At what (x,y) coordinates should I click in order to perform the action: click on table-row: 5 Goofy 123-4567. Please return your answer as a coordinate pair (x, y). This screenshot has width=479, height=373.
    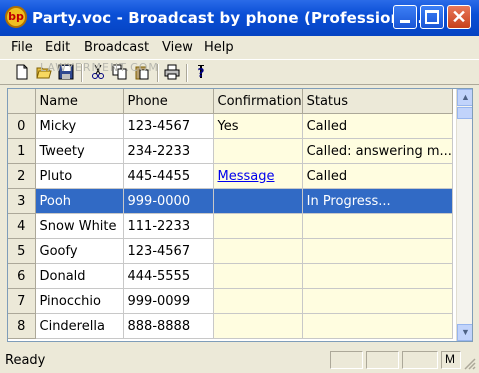
    Looking at the image, I should click on (230, 251).